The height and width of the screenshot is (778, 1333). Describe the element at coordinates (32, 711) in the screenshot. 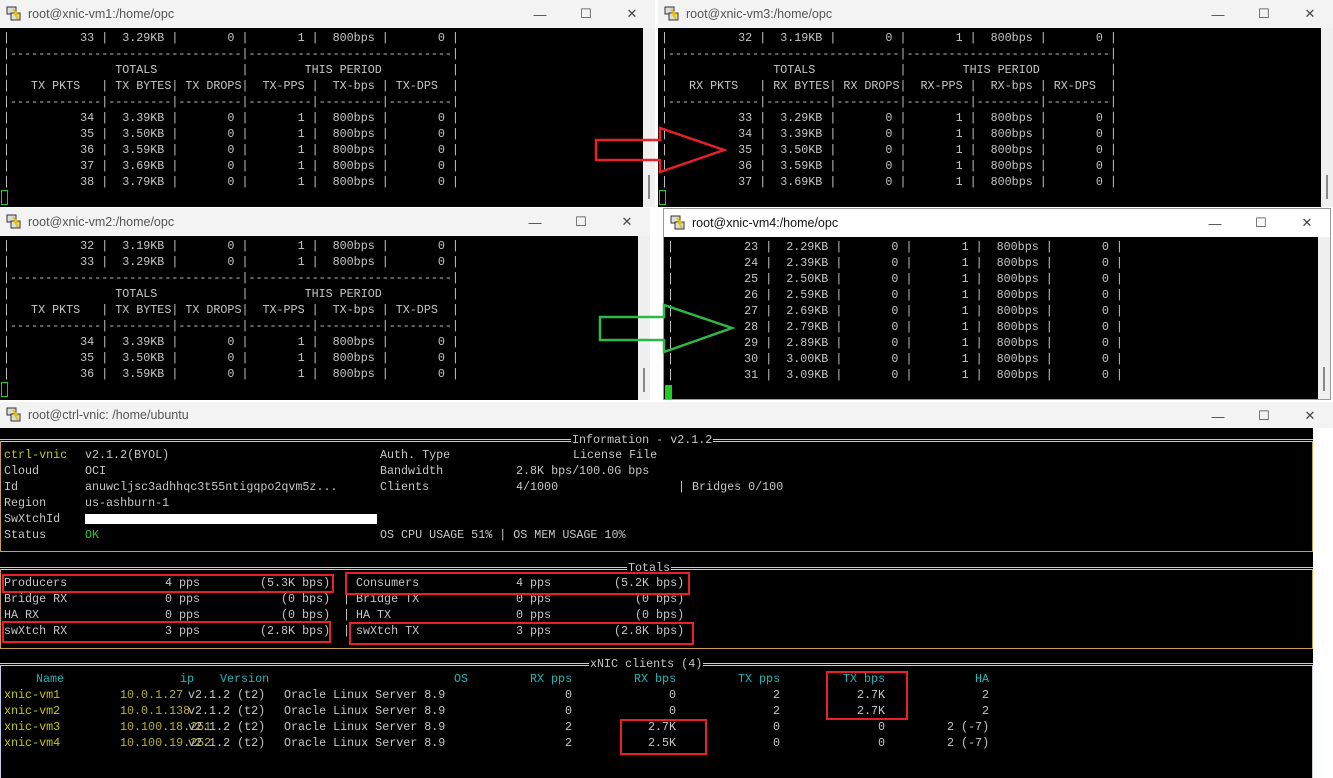

I see `client-cell: xnic-vm2` at that location.